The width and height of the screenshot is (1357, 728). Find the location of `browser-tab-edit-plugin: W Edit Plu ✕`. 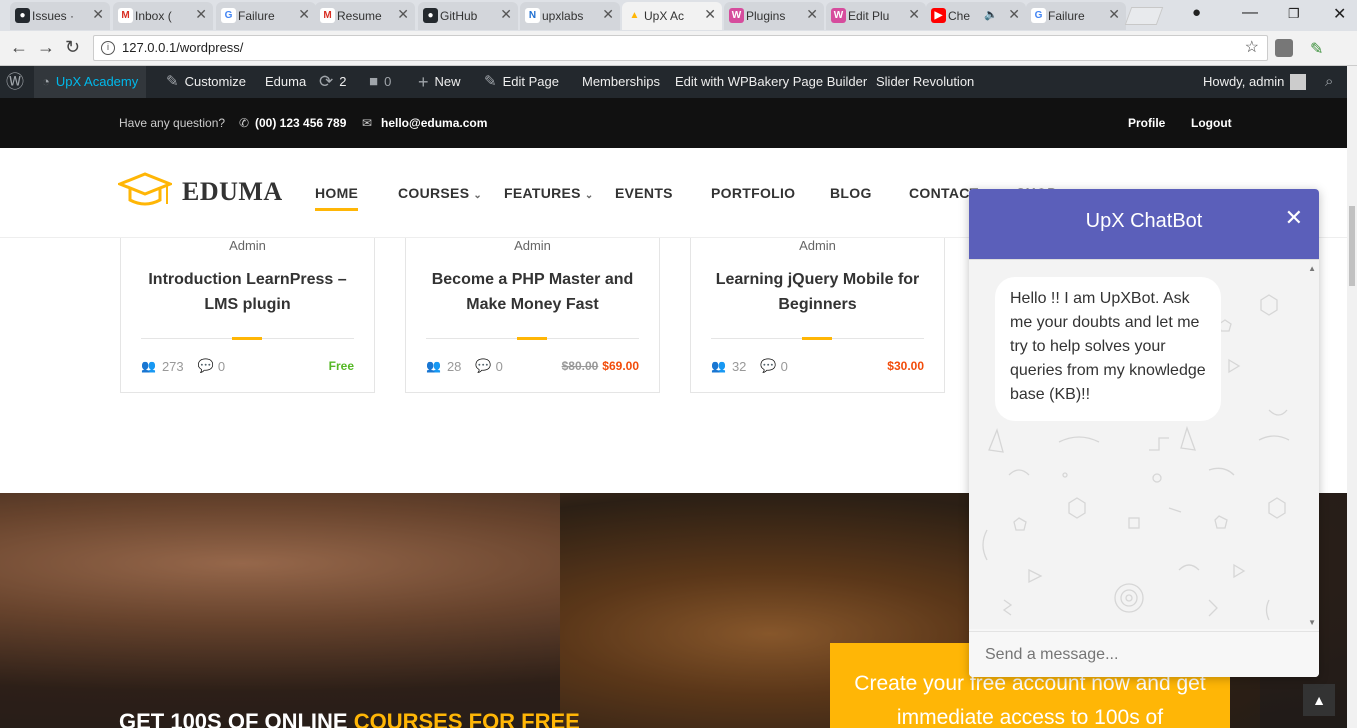

browser-tab-edit-plugin: W Edit Plu ✕ is located at coordinates (876, 16).